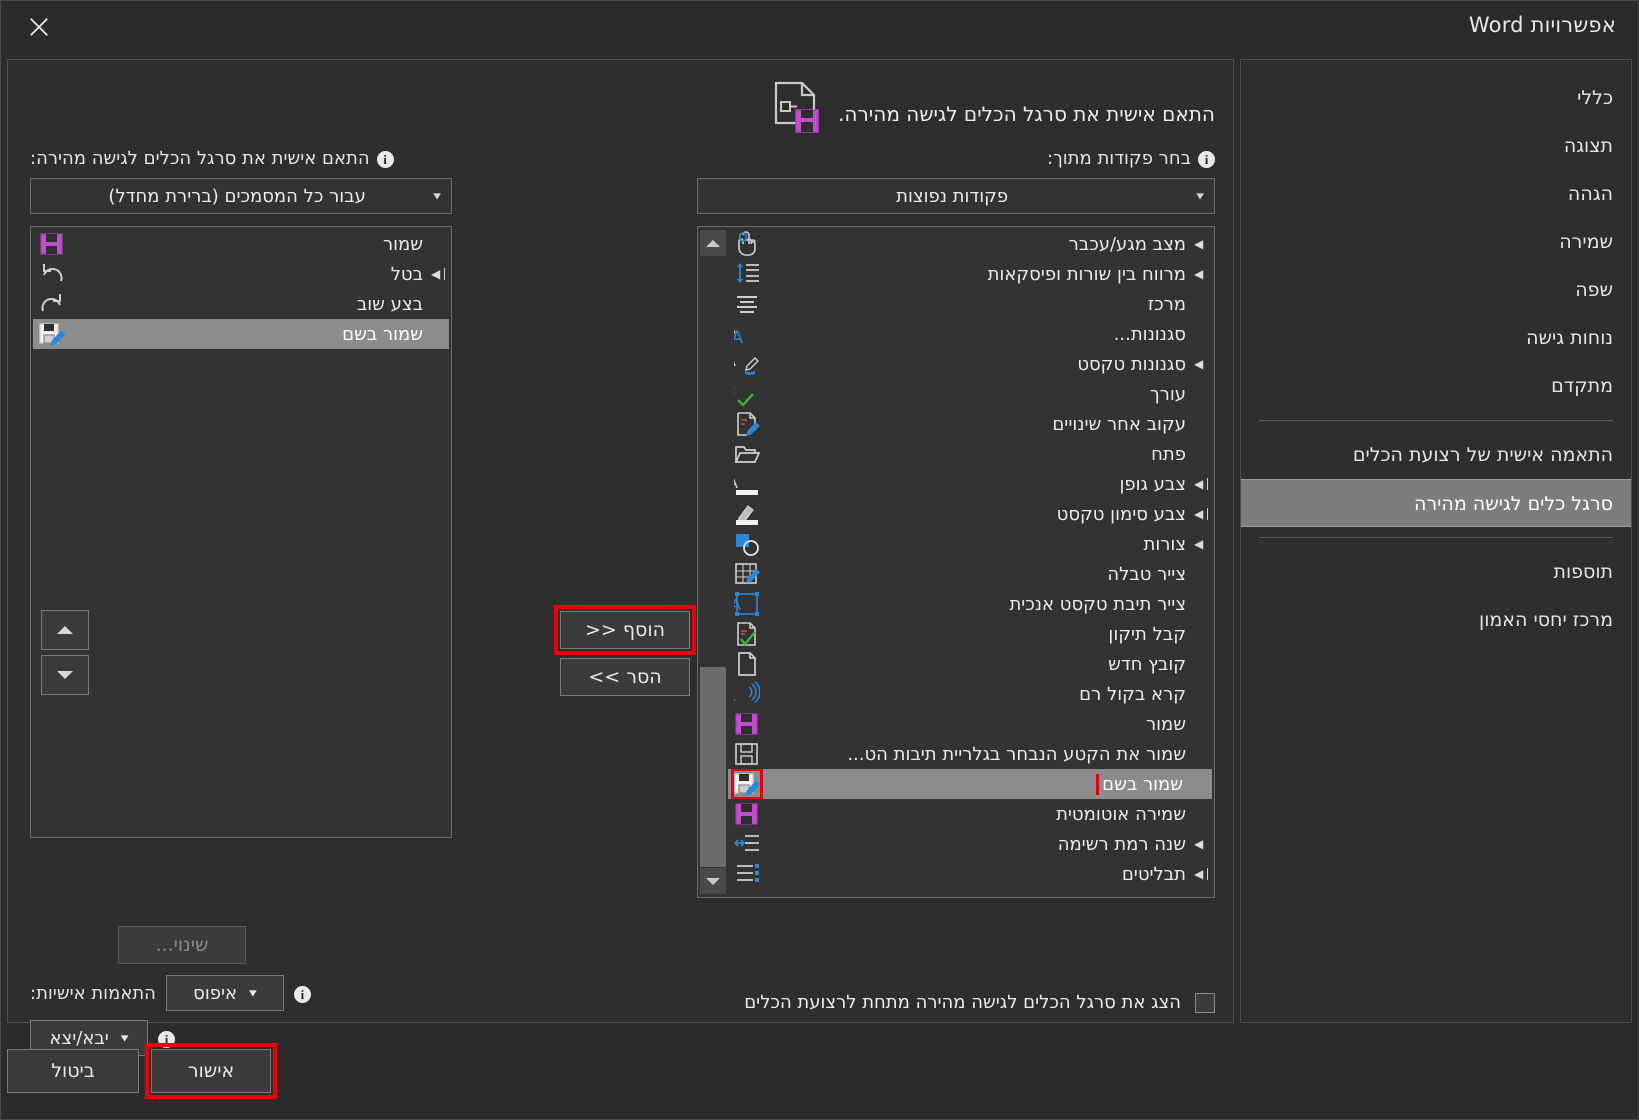  Describe the element at coordinates (1436, 386) in the screenshot. I see `sidebar-item: מתקדם` at that location.